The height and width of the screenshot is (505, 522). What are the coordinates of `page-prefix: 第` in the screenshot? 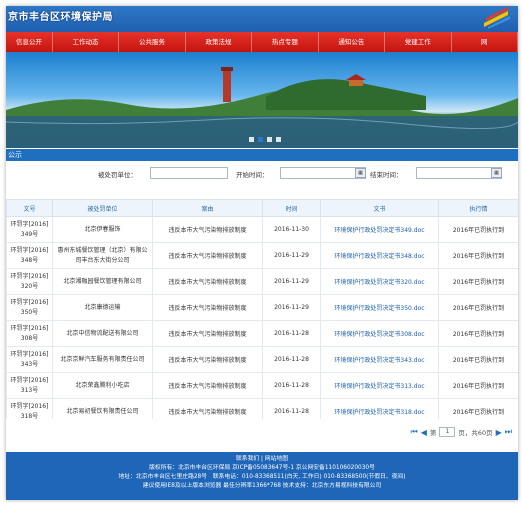 It's located at (433, 433).